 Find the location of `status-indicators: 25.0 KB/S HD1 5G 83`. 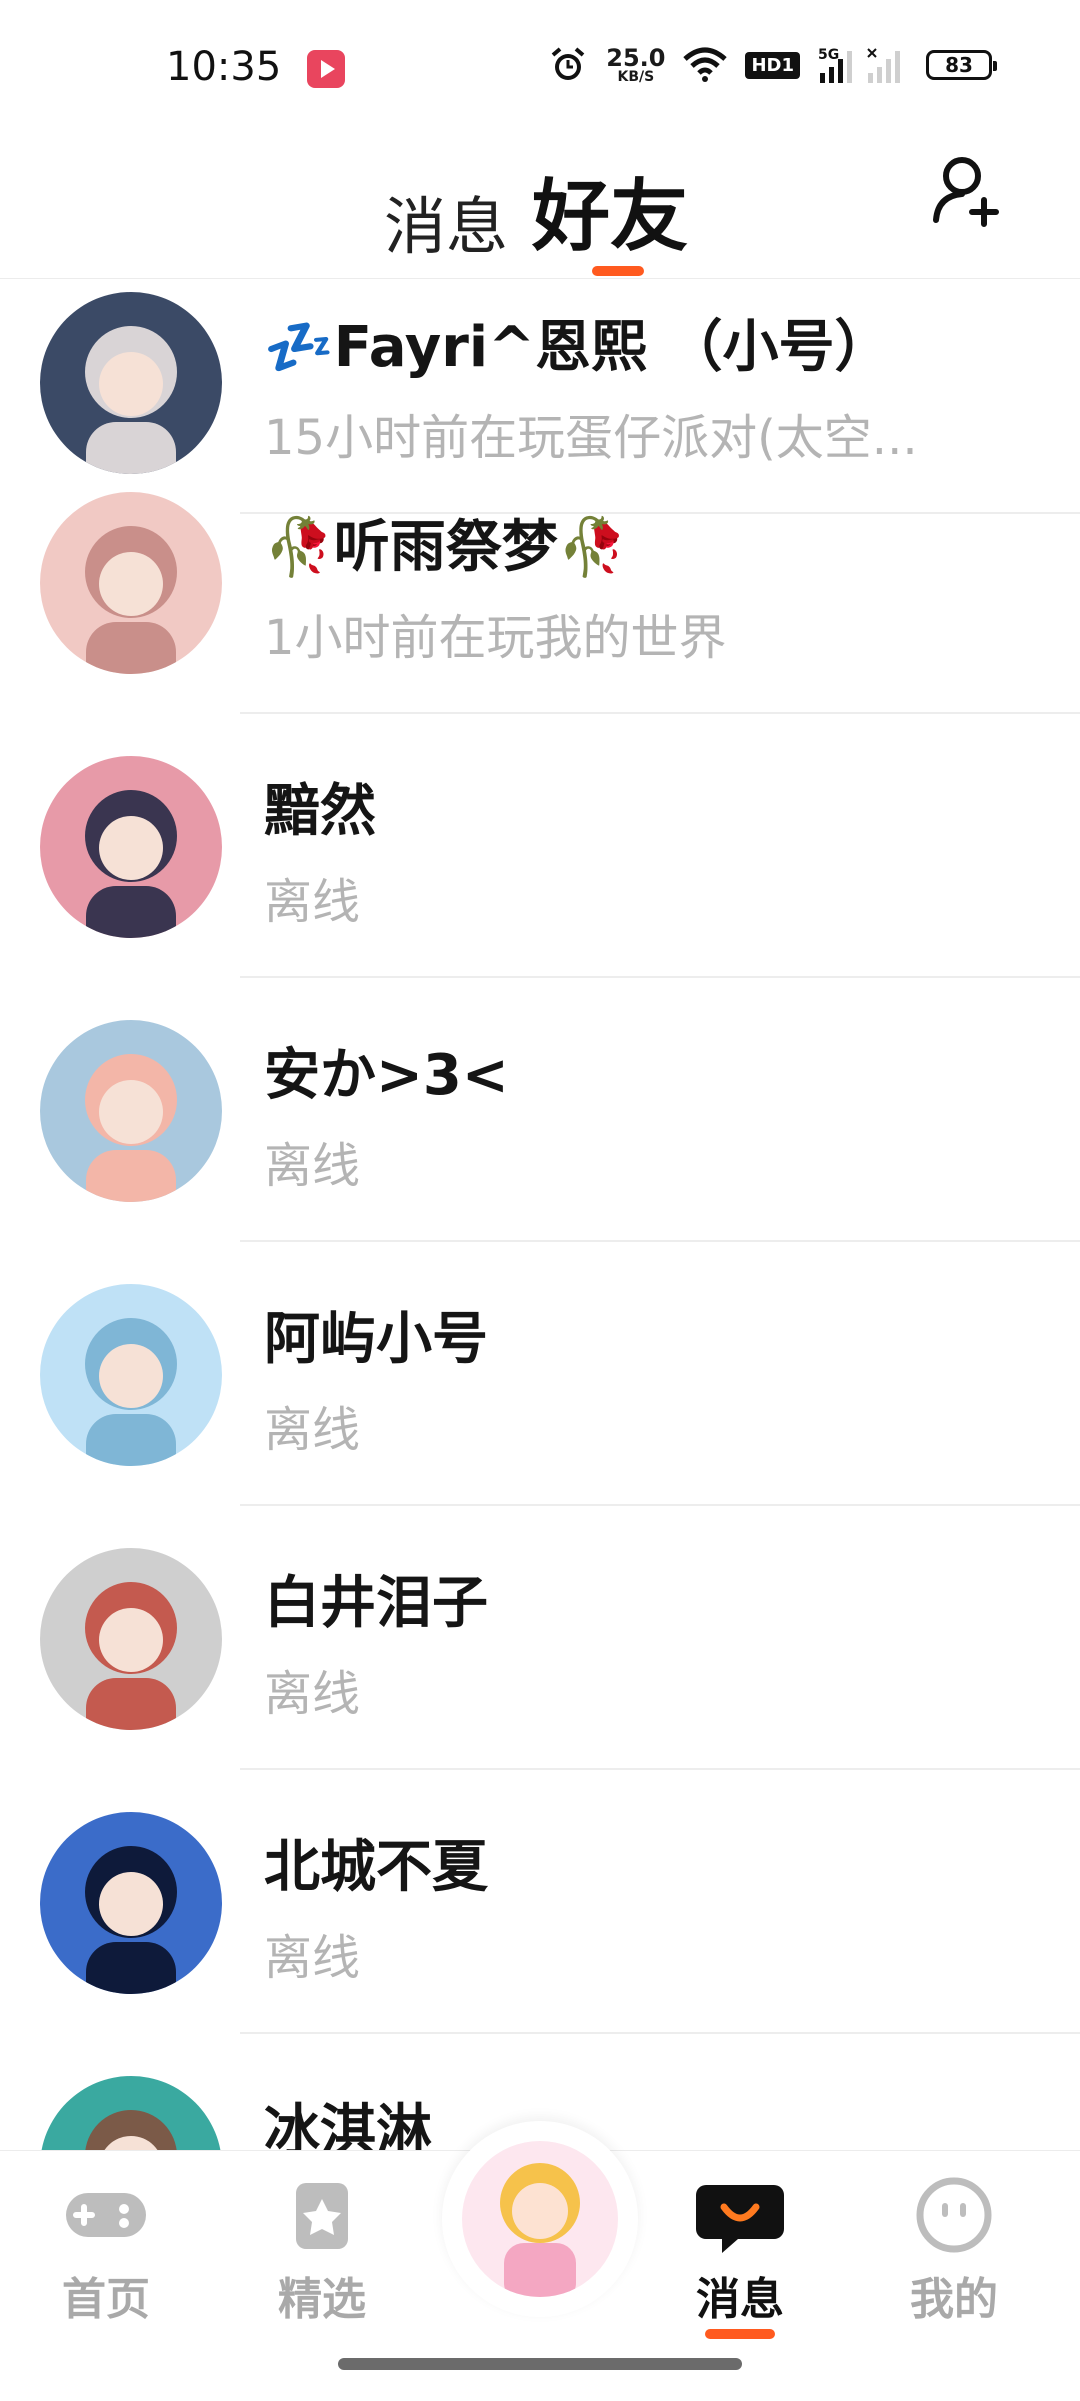

status-indicators: 25.0 KB/S HD1 5G 83 is located at coordinates (772, 65).